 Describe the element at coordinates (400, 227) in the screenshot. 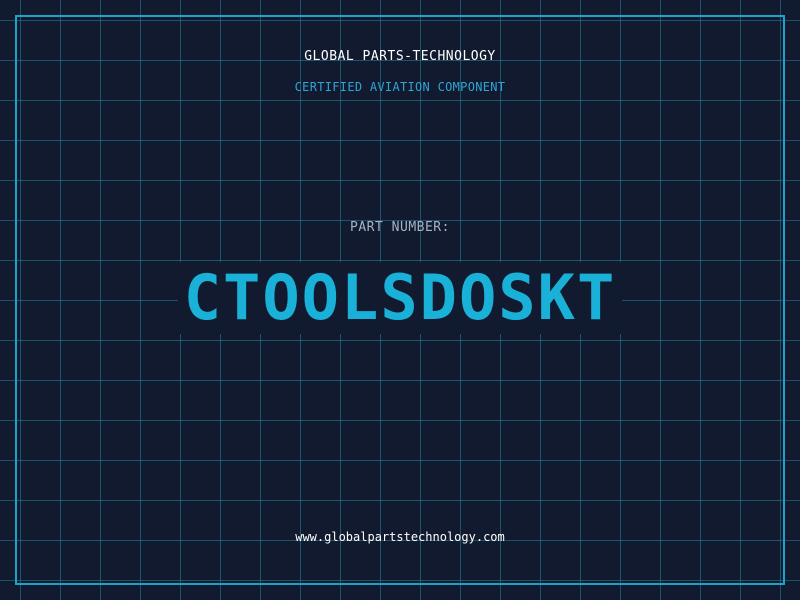

I see `part-number-label: PART NUMBER:` at that location.